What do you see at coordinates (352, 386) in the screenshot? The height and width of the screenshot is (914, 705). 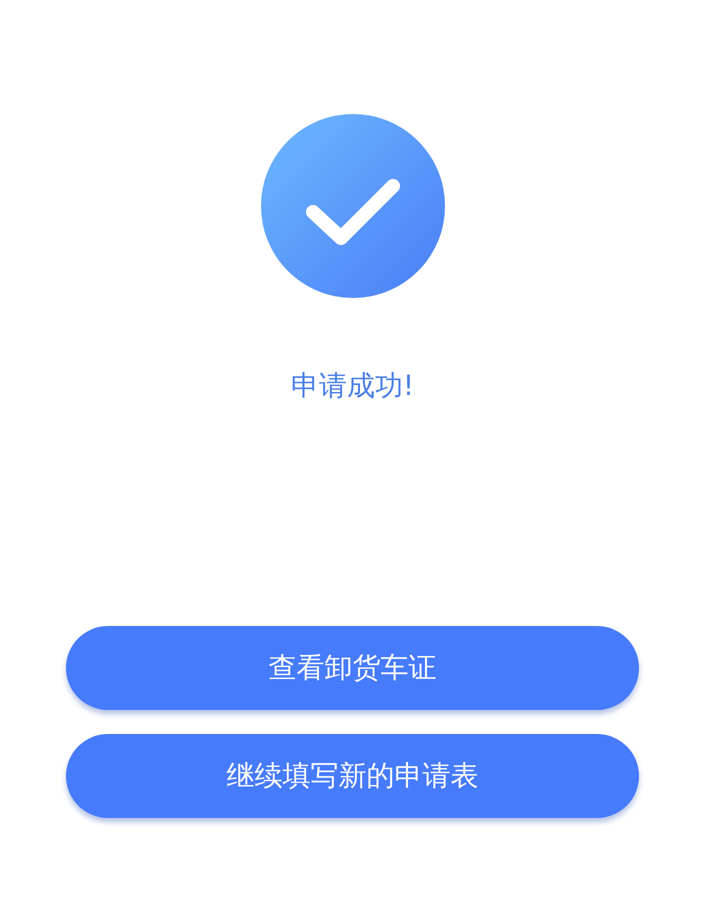 I see `success-message: 申请成功!` at bounding box center [352, 386].